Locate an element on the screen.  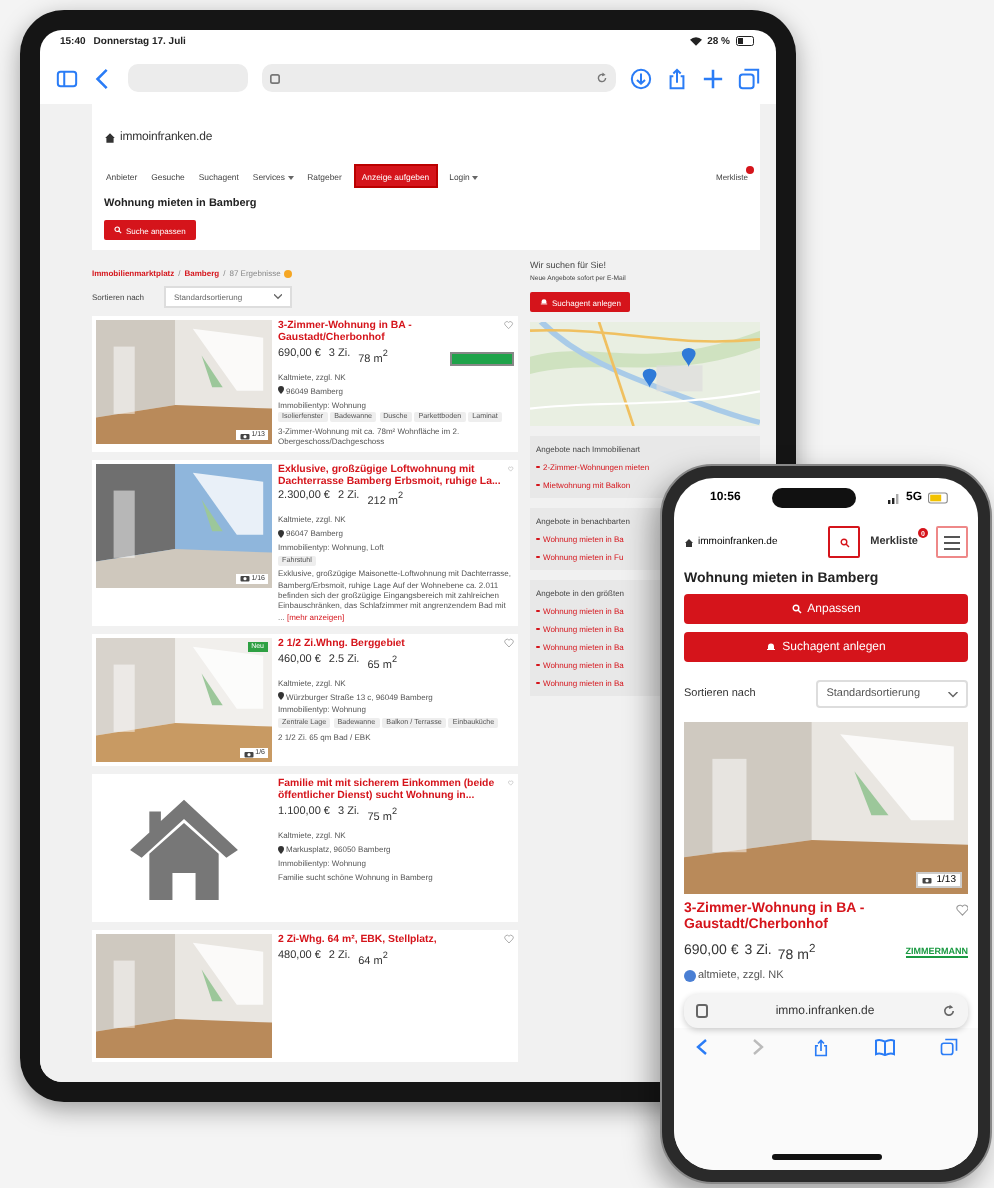
agent-logo is located at coordinates (482, 358).